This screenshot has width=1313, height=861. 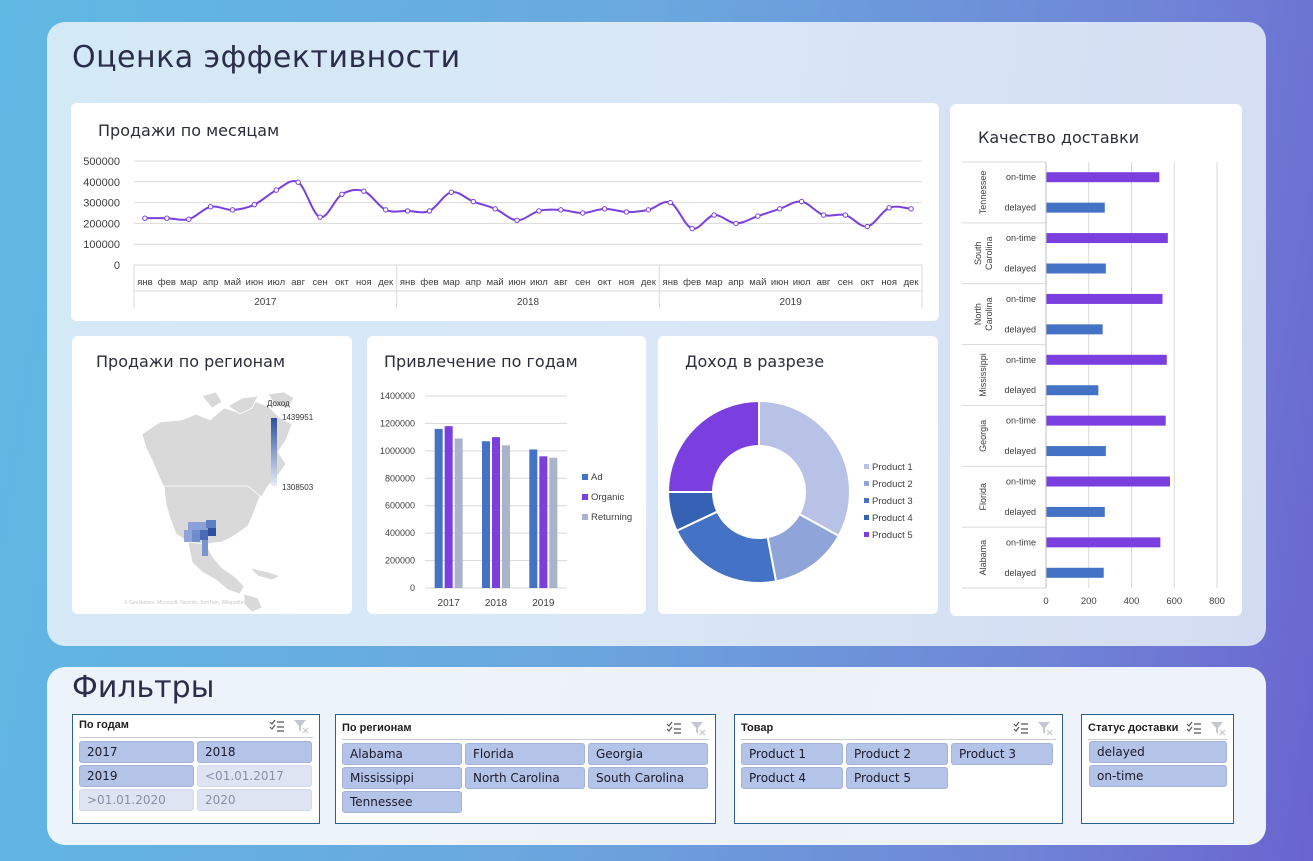 What do you see at coordinates (254, 800) in the screenshot?
I see `slicer-years-item: 2020` at bounding box center [254, 800].